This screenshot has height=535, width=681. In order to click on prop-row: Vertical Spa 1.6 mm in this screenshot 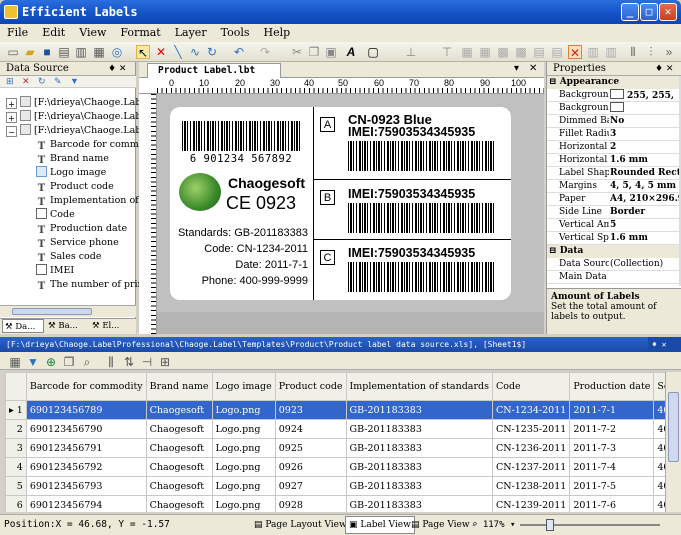, I will do `click(613, 238)`.